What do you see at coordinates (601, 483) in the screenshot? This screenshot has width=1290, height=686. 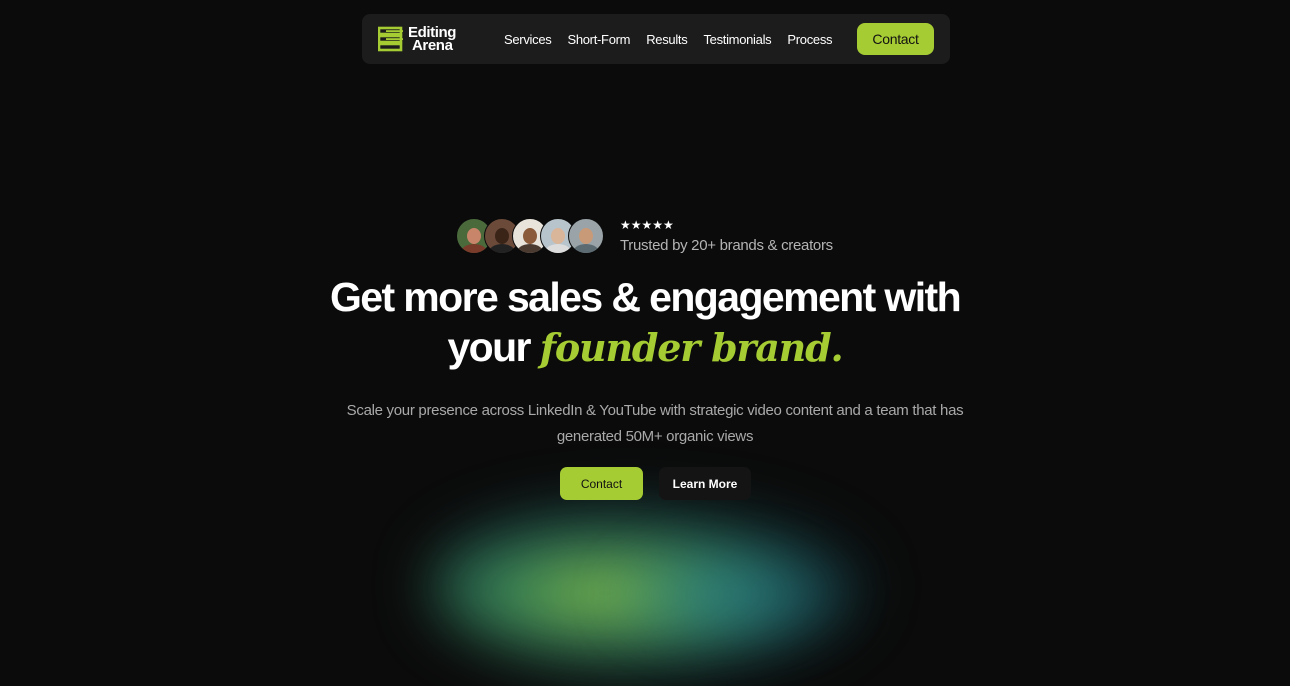 I see `contact-button: Contact` at bounding box center [601, 483].